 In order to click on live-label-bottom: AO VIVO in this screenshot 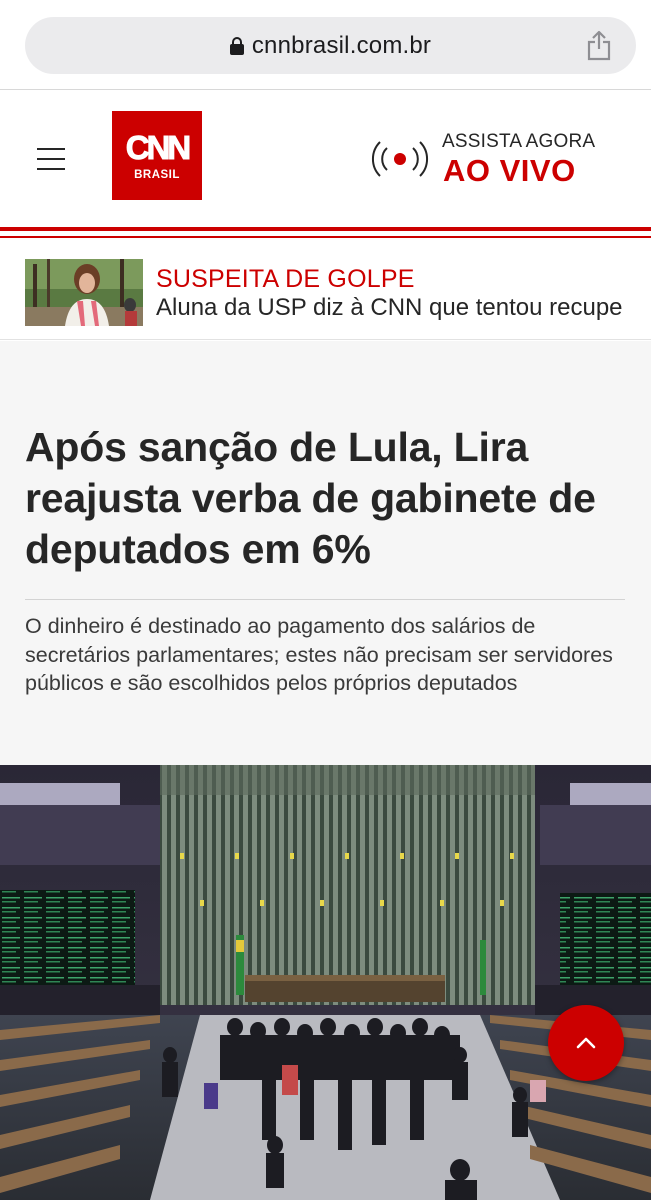, I will do `click(509, 170)`.